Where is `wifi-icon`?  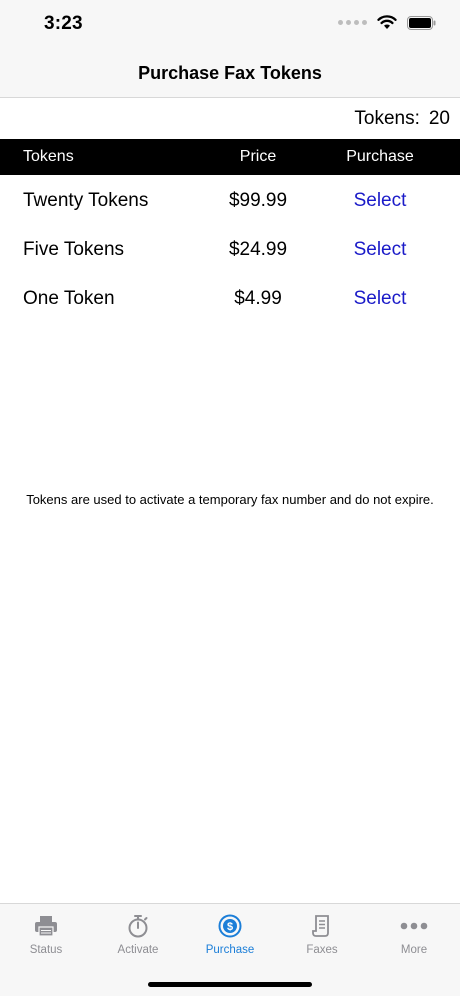 wifi-icon is located at coordinates (387, 22).